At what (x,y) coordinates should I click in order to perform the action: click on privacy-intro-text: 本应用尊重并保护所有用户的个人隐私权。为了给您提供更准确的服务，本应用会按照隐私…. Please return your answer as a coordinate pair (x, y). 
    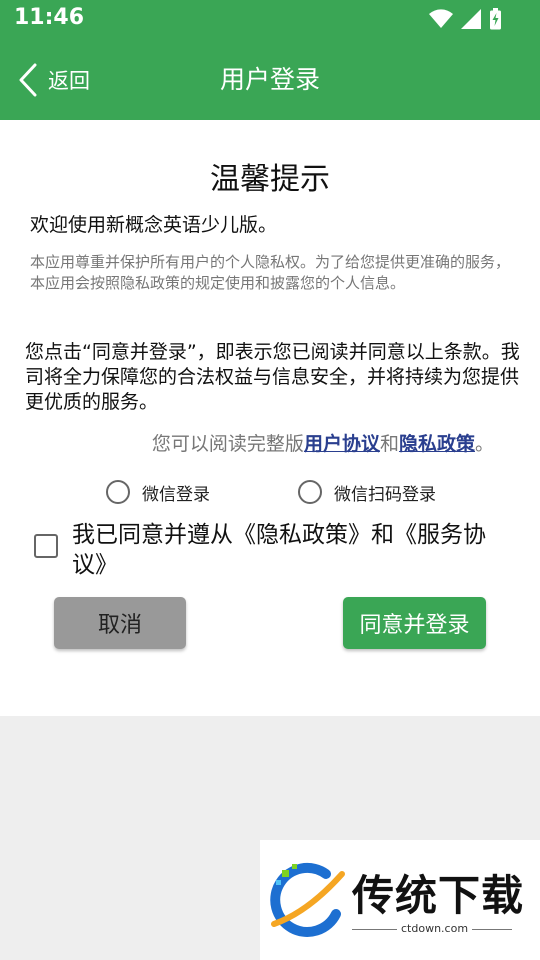
    Looking at the image, I should click on (270, 272).